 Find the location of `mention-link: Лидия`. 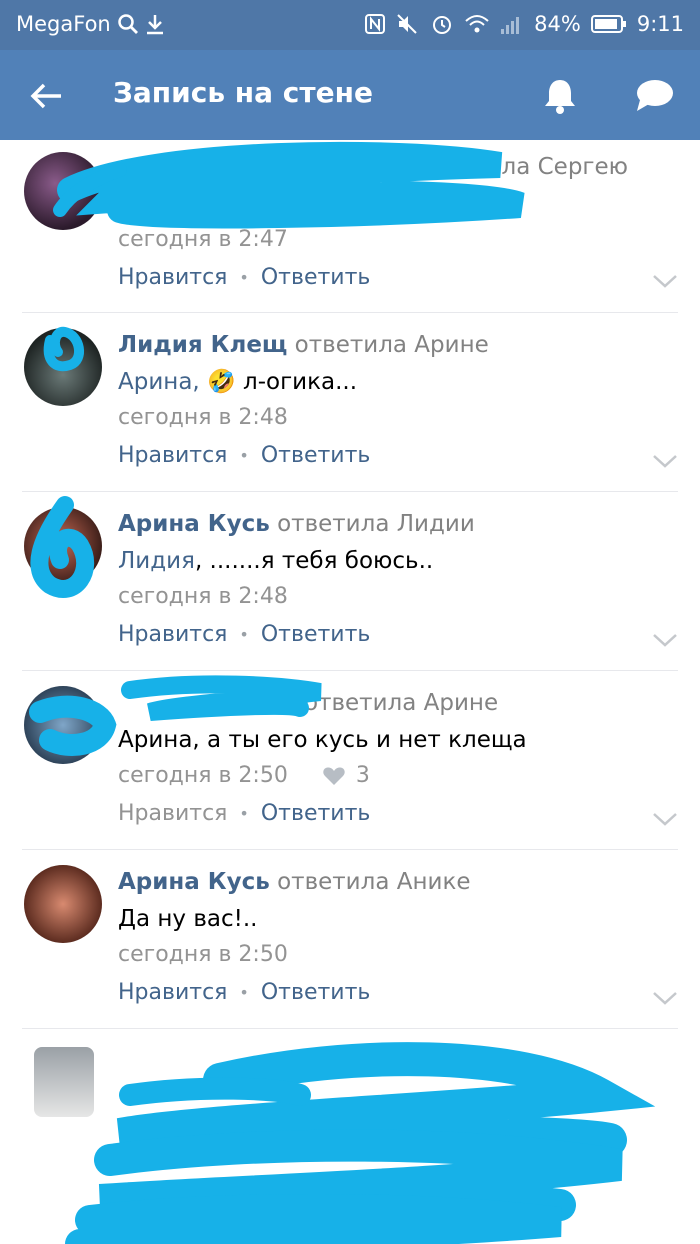

mention-link: Лидия is located at coordinates (156, 561).